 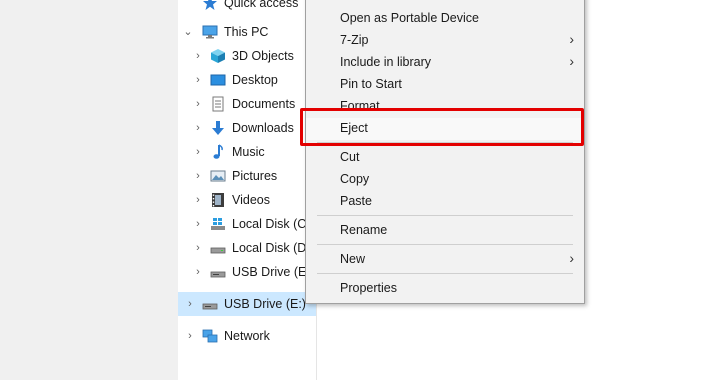 I want to click on menu-label-rename: Rename, so click(x=364, y=230).